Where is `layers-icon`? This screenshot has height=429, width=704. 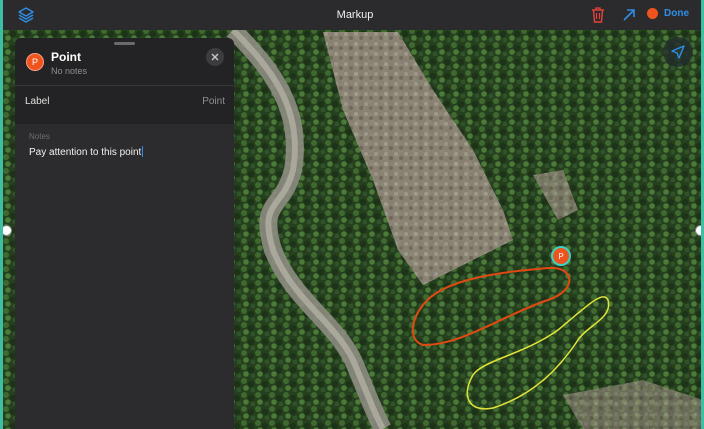 layers-icon is located at coordinates (26, 15).